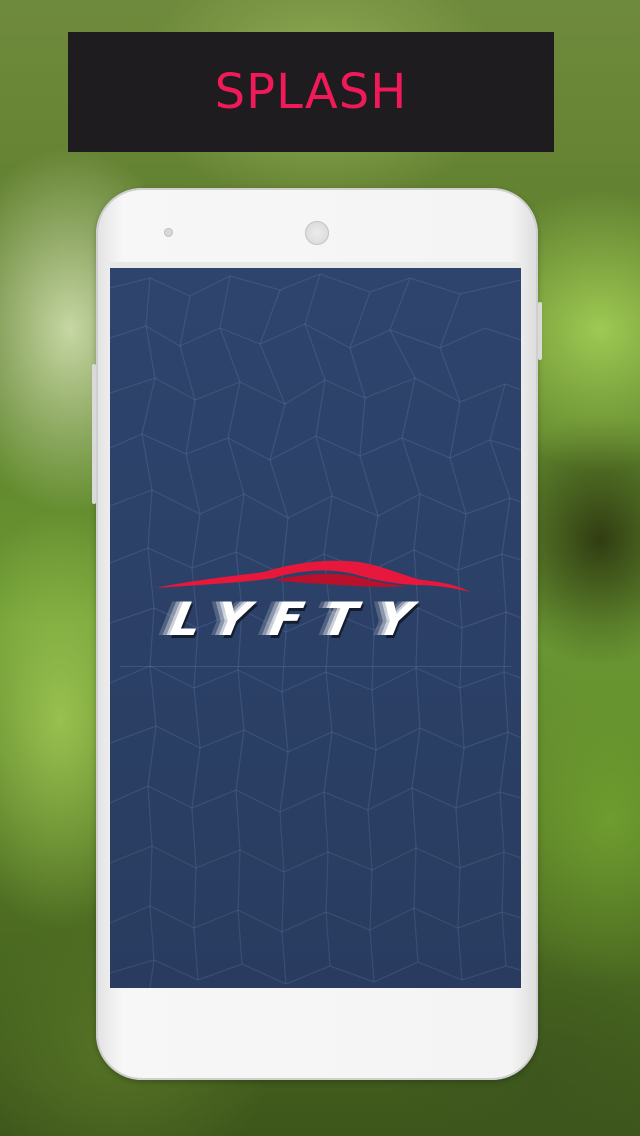  I want to click on app-logo: LYFTY, so click(314, 603).